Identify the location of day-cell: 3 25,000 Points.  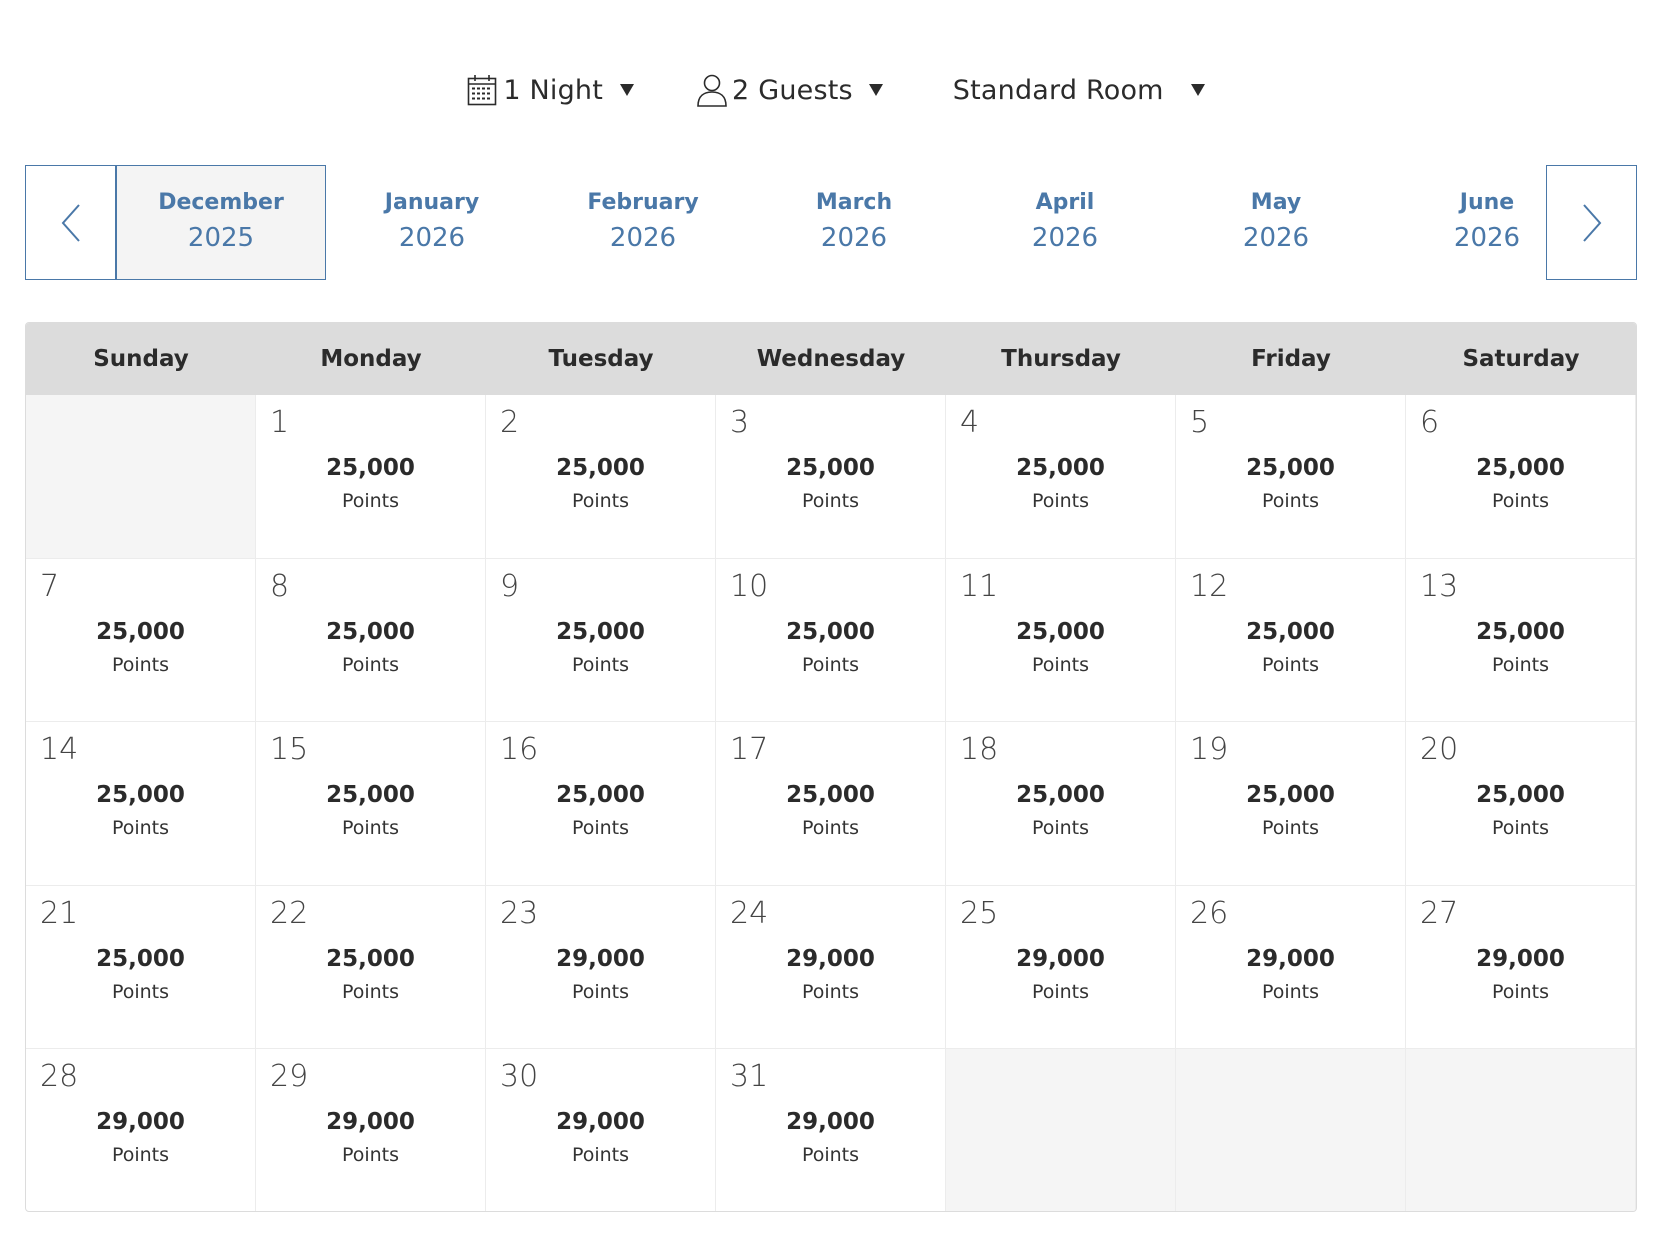
(831, 477).